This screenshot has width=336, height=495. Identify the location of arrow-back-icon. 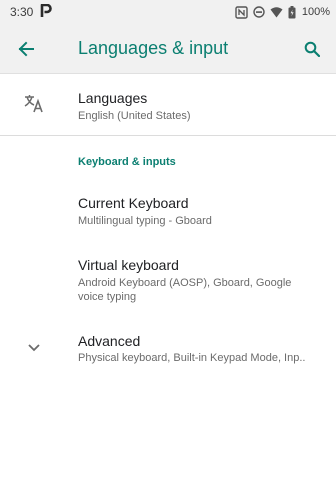
(26, 49).